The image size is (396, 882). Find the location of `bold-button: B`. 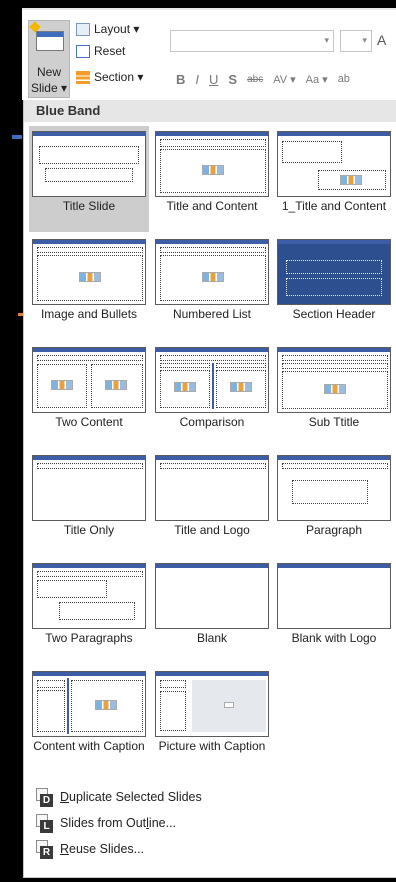

bold-button: B is located at coordinates (180, 79).